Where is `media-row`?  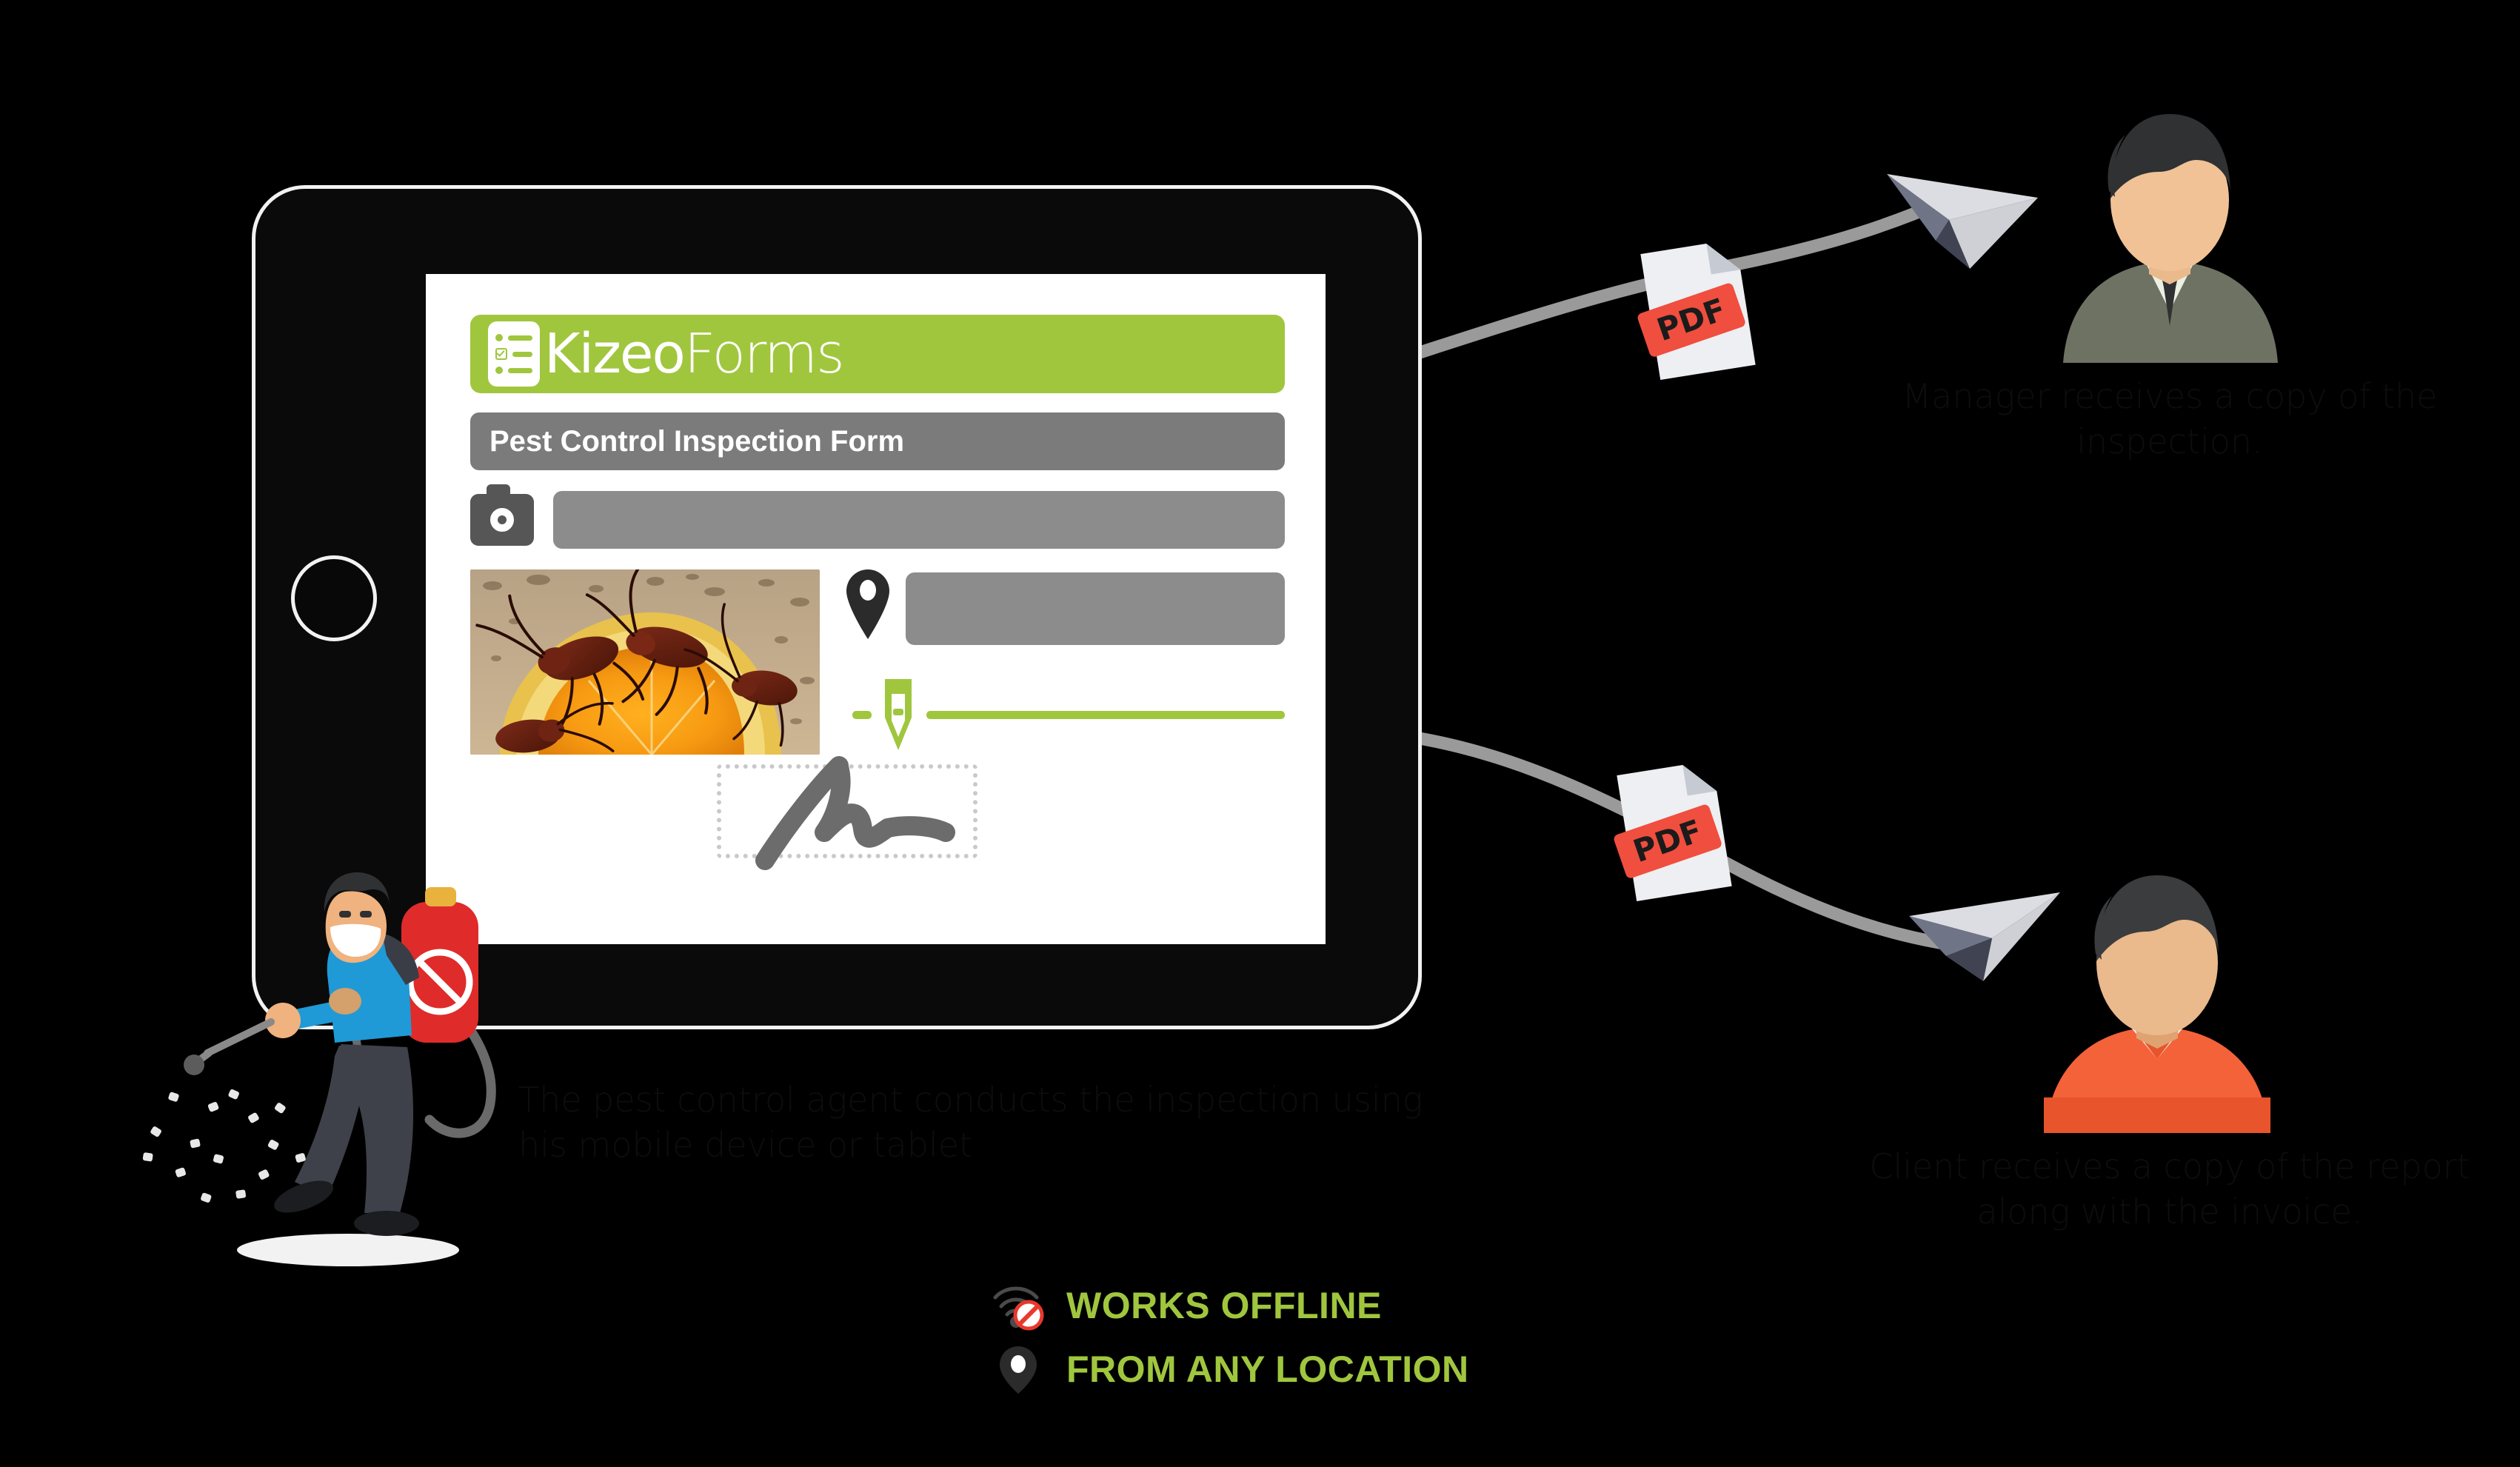
media-row is located at coordinates (878, 662).